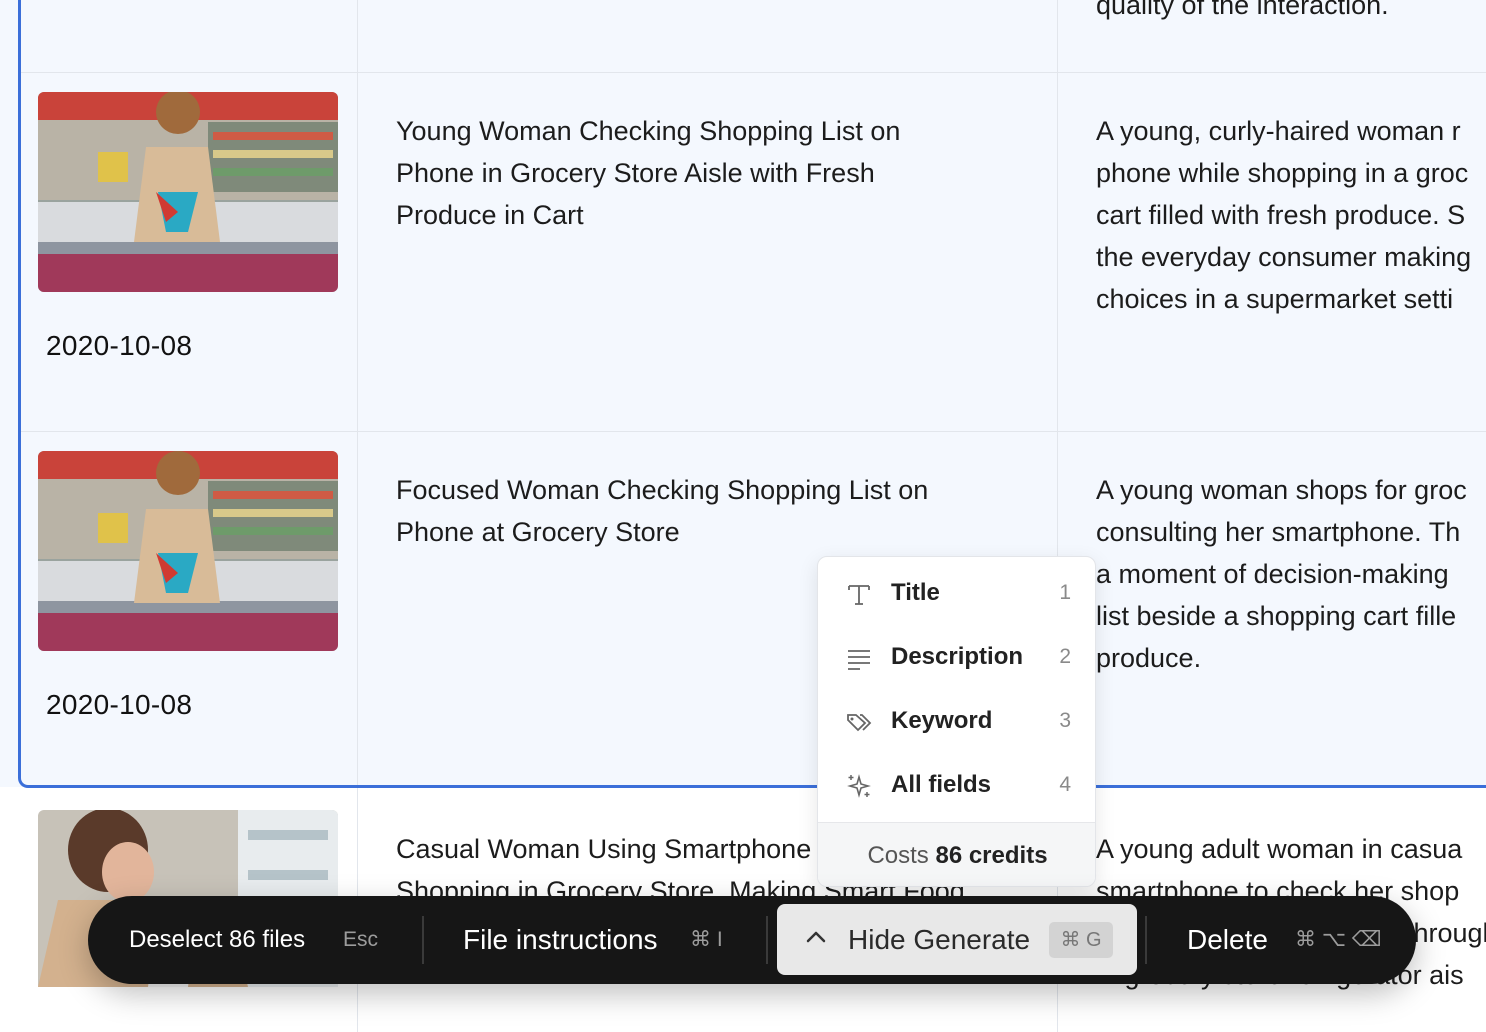 The height and width of the screenshot is (1032, 1486). What do you see at coordinates (1272, 574) in the screenshot?
I see `description-line: a moment of decision-making` at bounding box center [1272, 574].